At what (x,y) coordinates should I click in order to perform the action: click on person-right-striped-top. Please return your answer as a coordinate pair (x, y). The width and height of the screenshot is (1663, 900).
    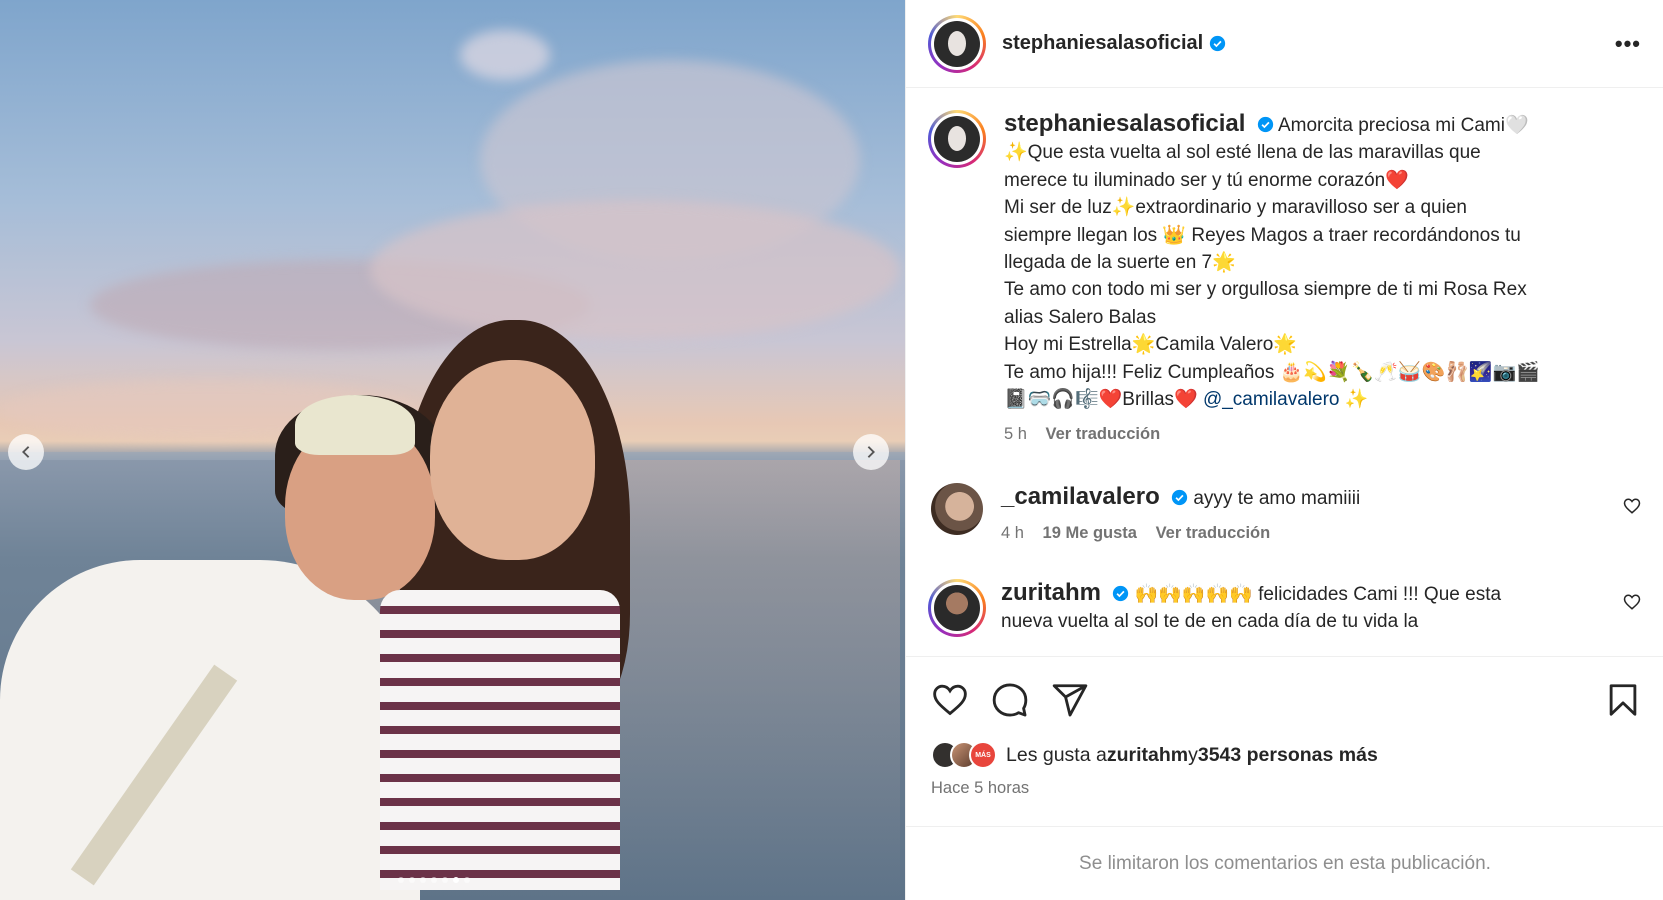
    Looking at the image, I should click on (500, 740).